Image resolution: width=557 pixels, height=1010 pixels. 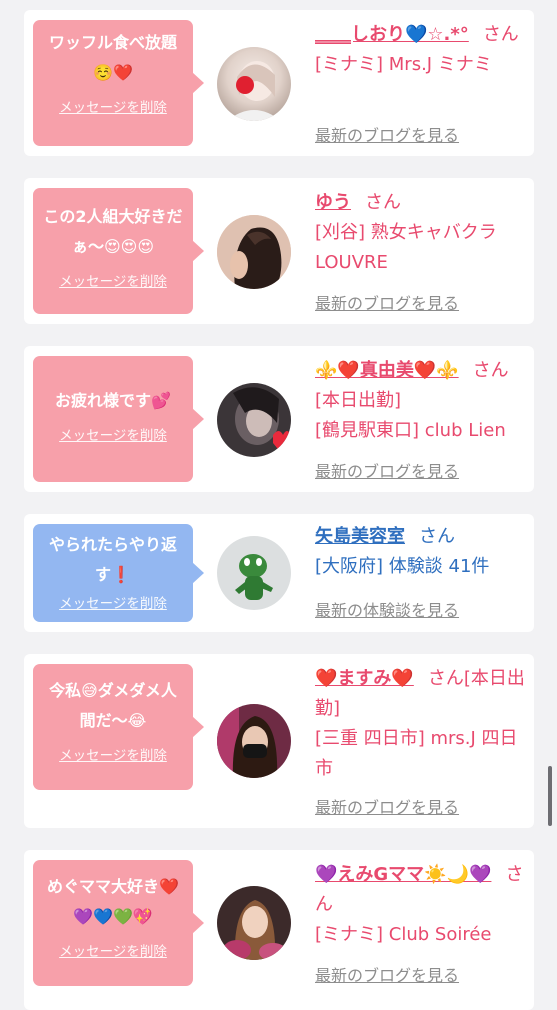 What do you see at coordinates (406, 247) in the screenshot?
I see `shop-detail: [刈谷] 熟女キャバクラ LOUVRE` at bounding box center [406, 247].